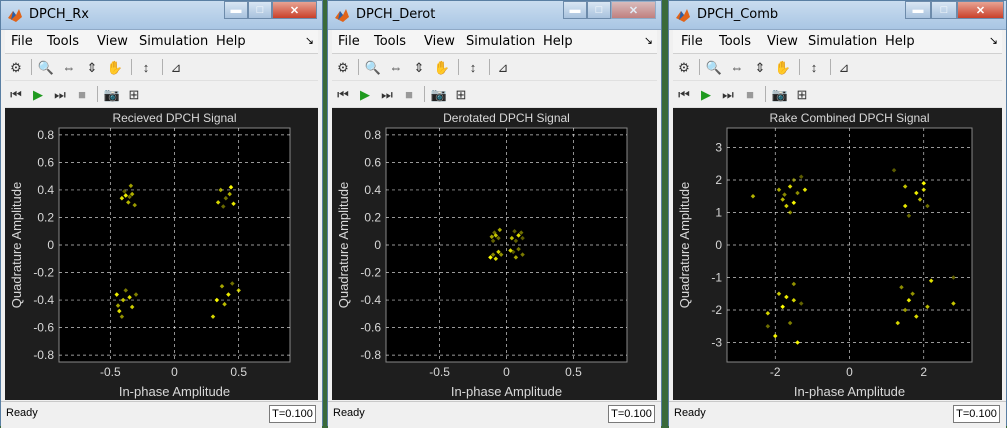 The height and width of the screenshot is (428, 1007). What do you see at coordinates (718, 148) in the screenshot?
I see `y-tick-label: 3` at bounding box center [718, 148].